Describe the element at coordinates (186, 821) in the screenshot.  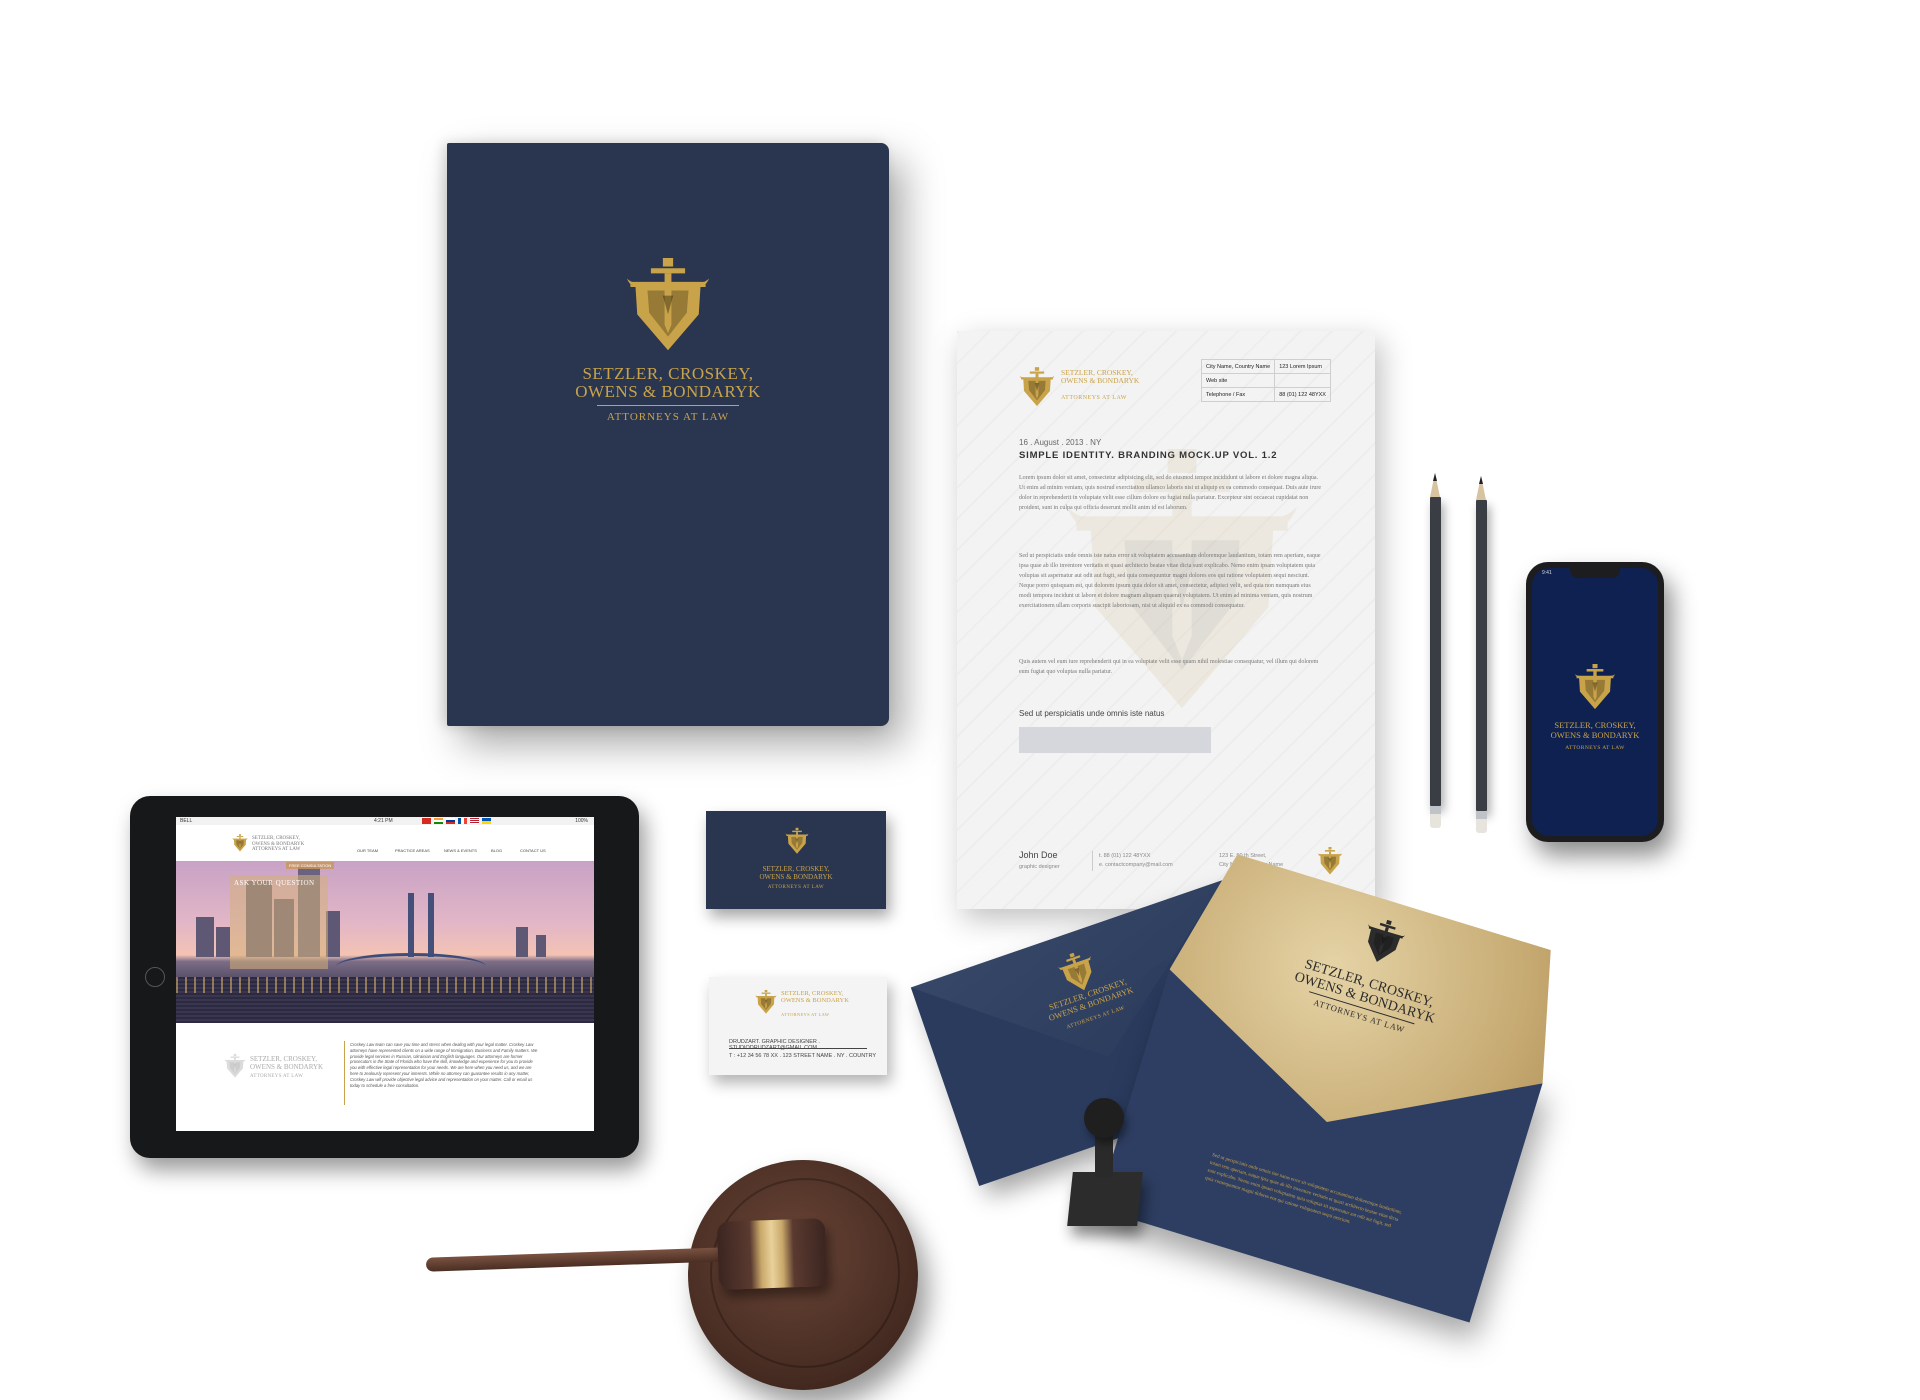
I see `carrier-label: BELL` at that location.